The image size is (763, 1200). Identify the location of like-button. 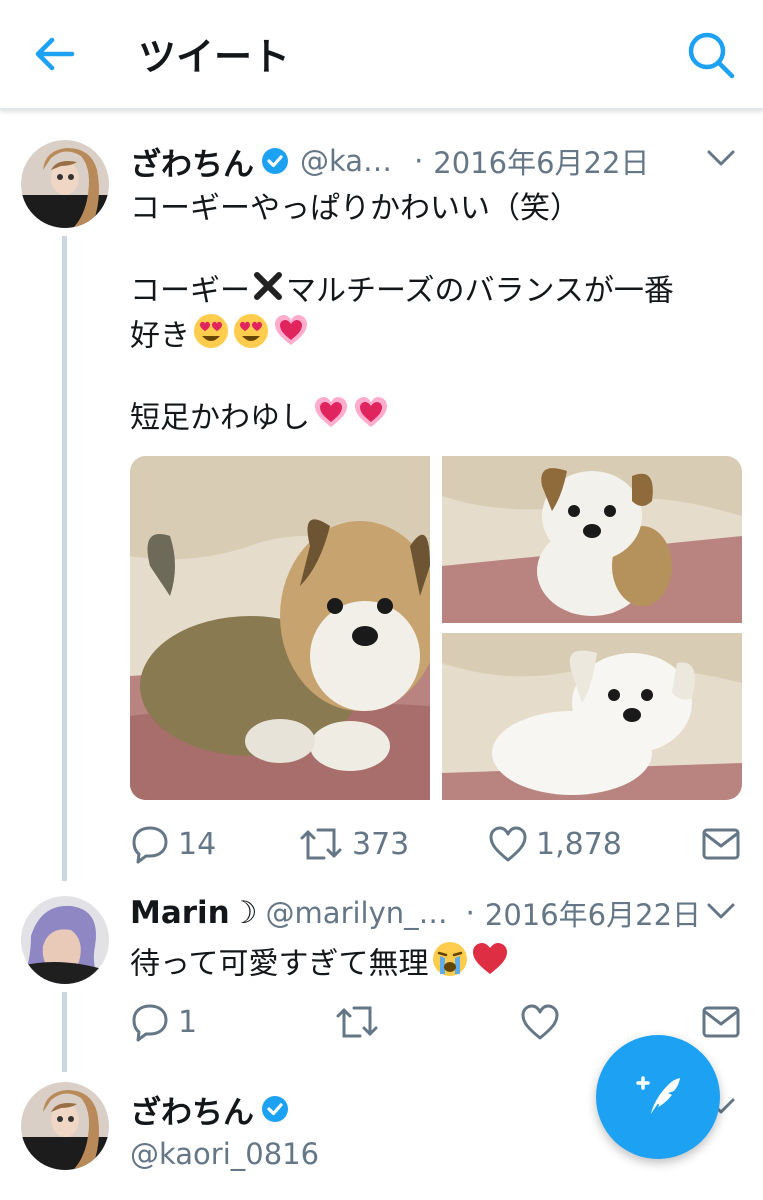
(540, 1022).